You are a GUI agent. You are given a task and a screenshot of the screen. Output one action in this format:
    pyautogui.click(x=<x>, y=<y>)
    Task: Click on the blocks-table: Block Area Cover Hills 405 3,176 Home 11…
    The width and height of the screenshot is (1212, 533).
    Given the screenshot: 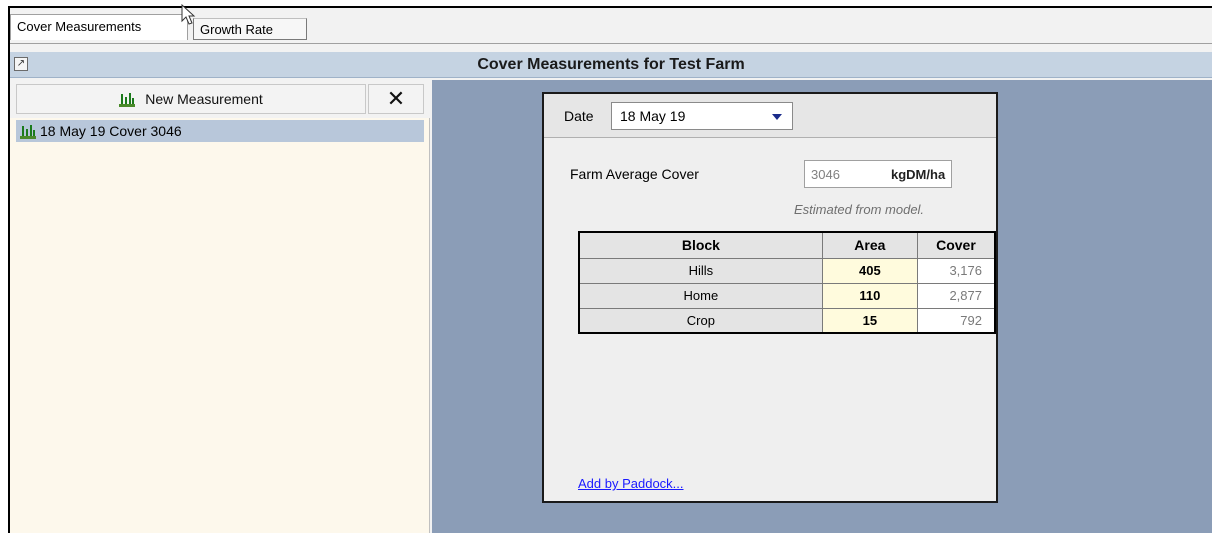 What is the action you would take?
    pyautogui.click(x=787, y=282)
    